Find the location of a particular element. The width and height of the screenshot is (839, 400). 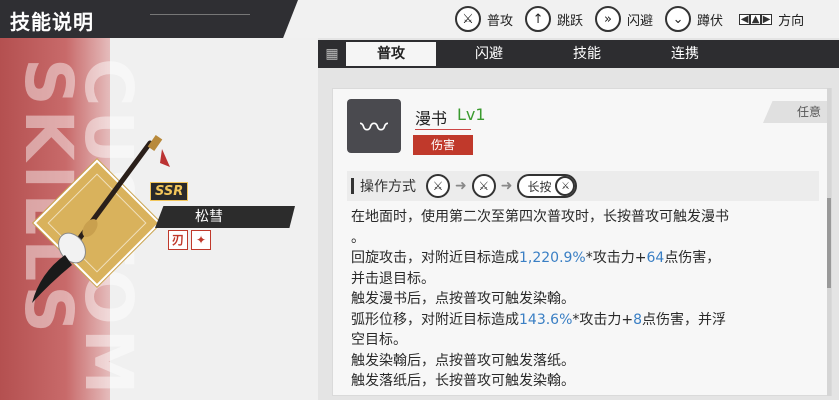

title-decoration is located at coordinates (200, 14).